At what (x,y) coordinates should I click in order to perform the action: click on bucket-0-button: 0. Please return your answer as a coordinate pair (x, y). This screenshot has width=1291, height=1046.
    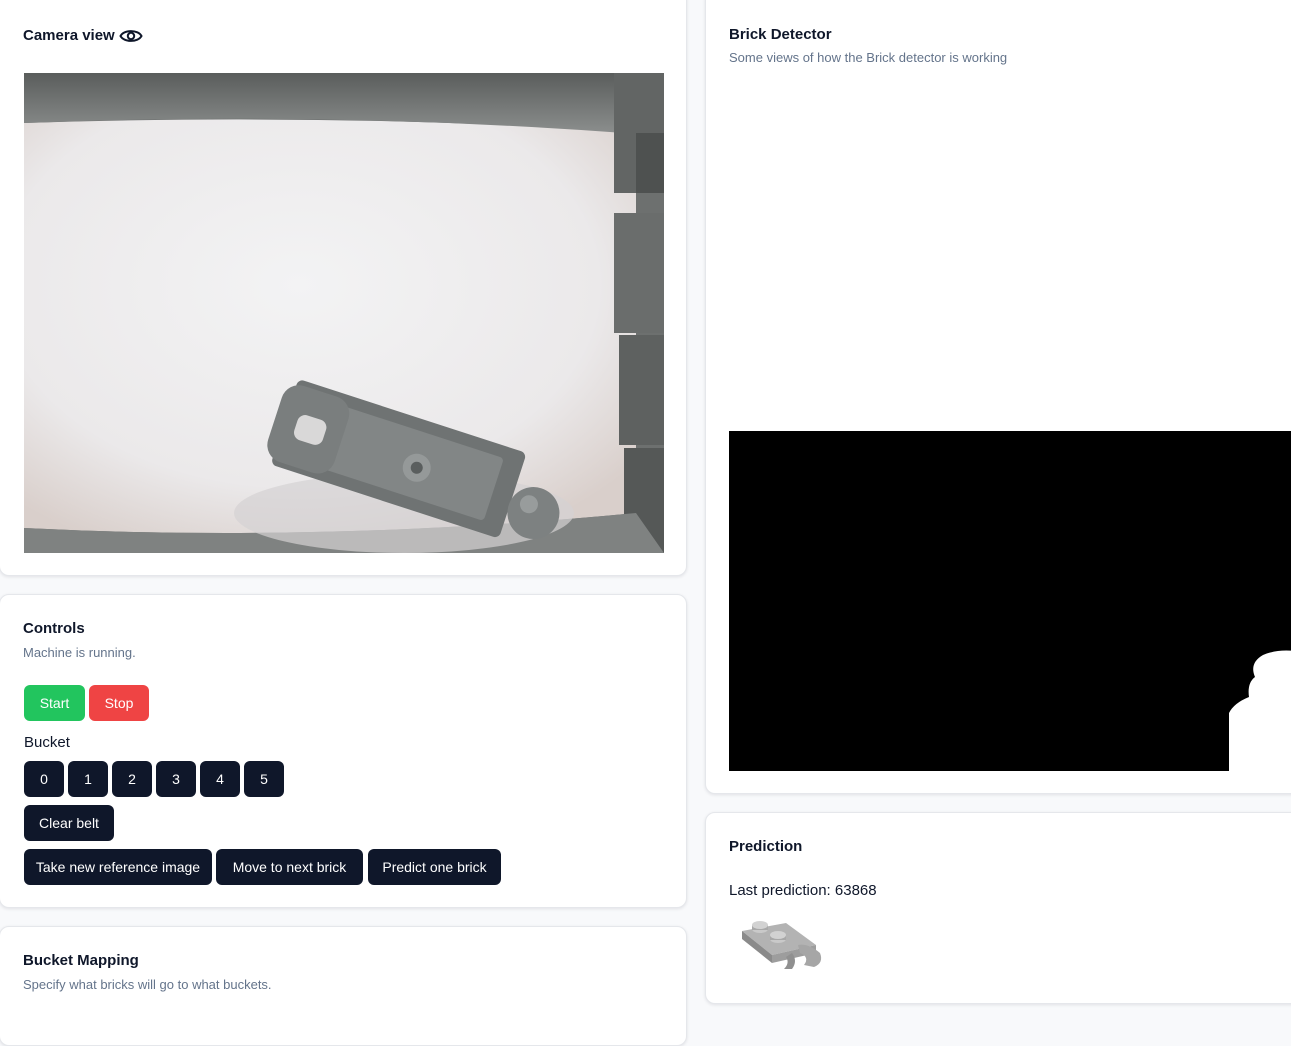
    Looking at the image, I should click on (44, 779).